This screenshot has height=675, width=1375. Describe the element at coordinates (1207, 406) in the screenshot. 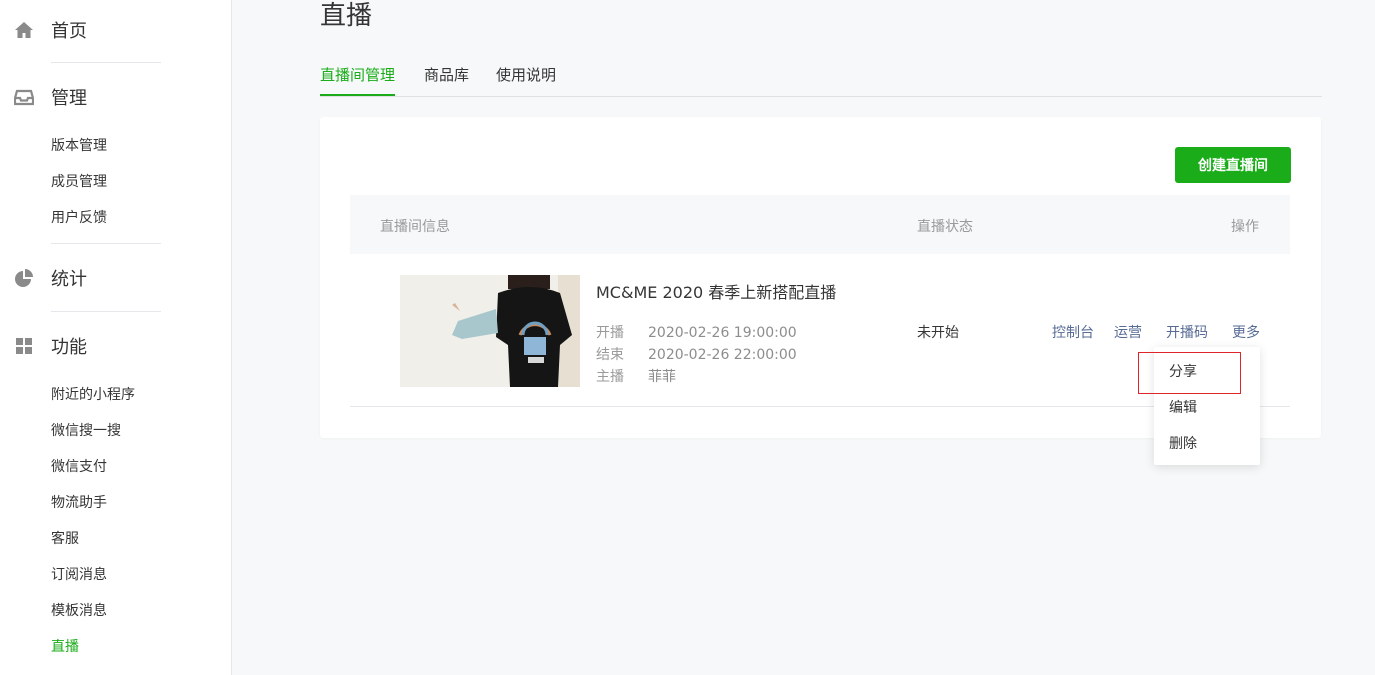

I see `more-dropdown-menu: 分享 编辑 删除` at that location.